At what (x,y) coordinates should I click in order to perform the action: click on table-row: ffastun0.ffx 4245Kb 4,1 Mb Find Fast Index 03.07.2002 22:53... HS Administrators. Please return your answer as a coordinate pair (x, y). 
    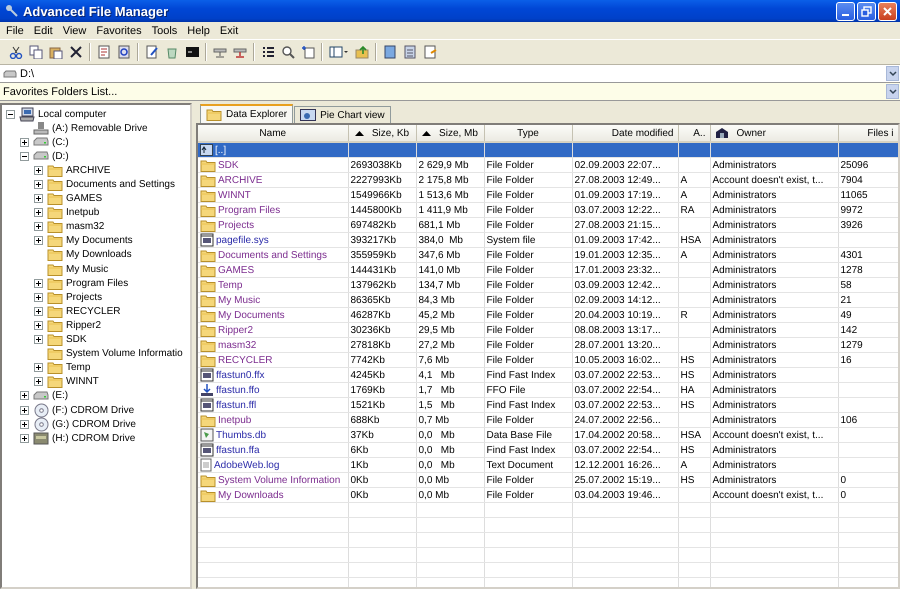
    Looking at the image, I should click on (548, 375).